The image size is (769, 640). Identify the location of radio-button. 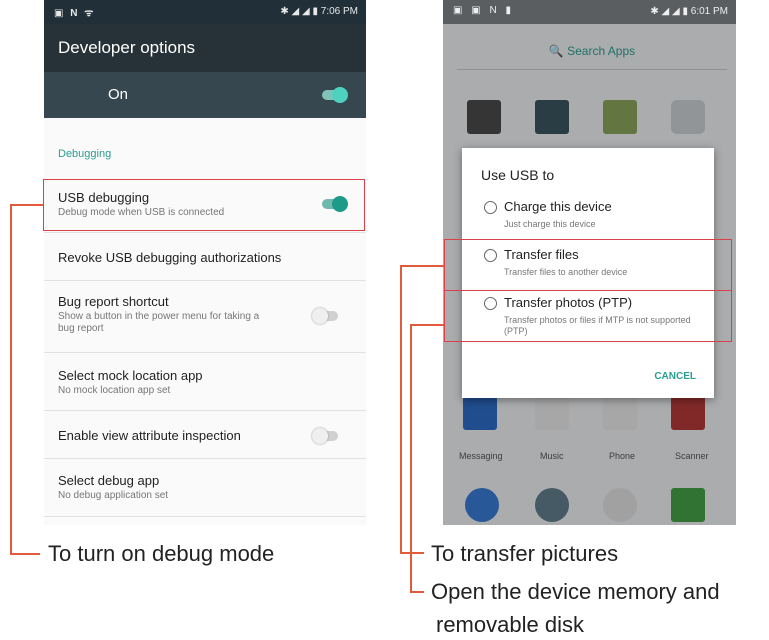
(490, 207).